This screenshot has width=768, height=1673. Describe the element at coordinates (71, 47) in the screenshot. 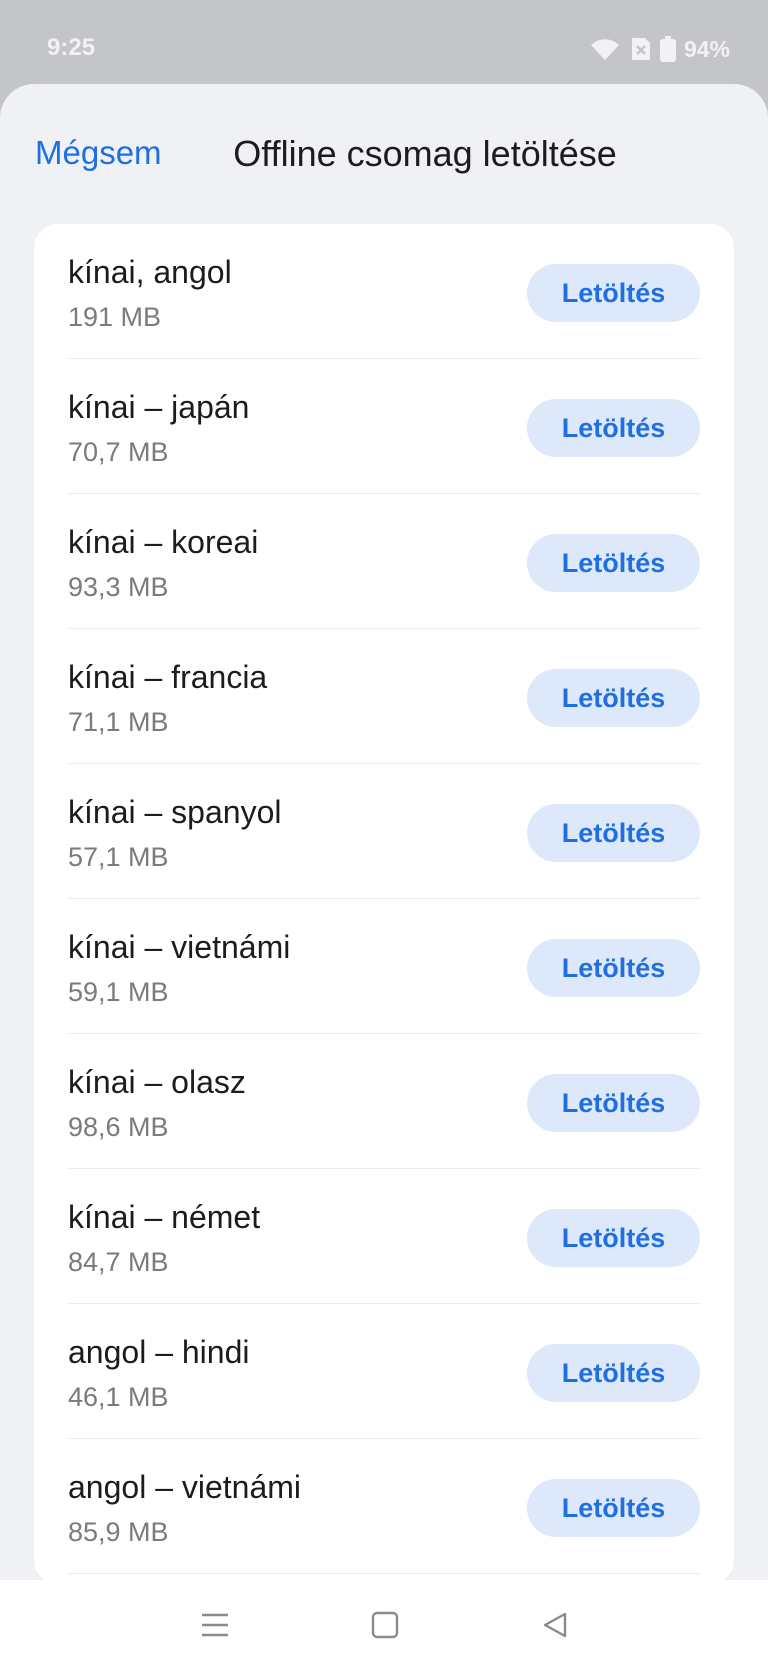

I see `status-time: 9:25` at that location.